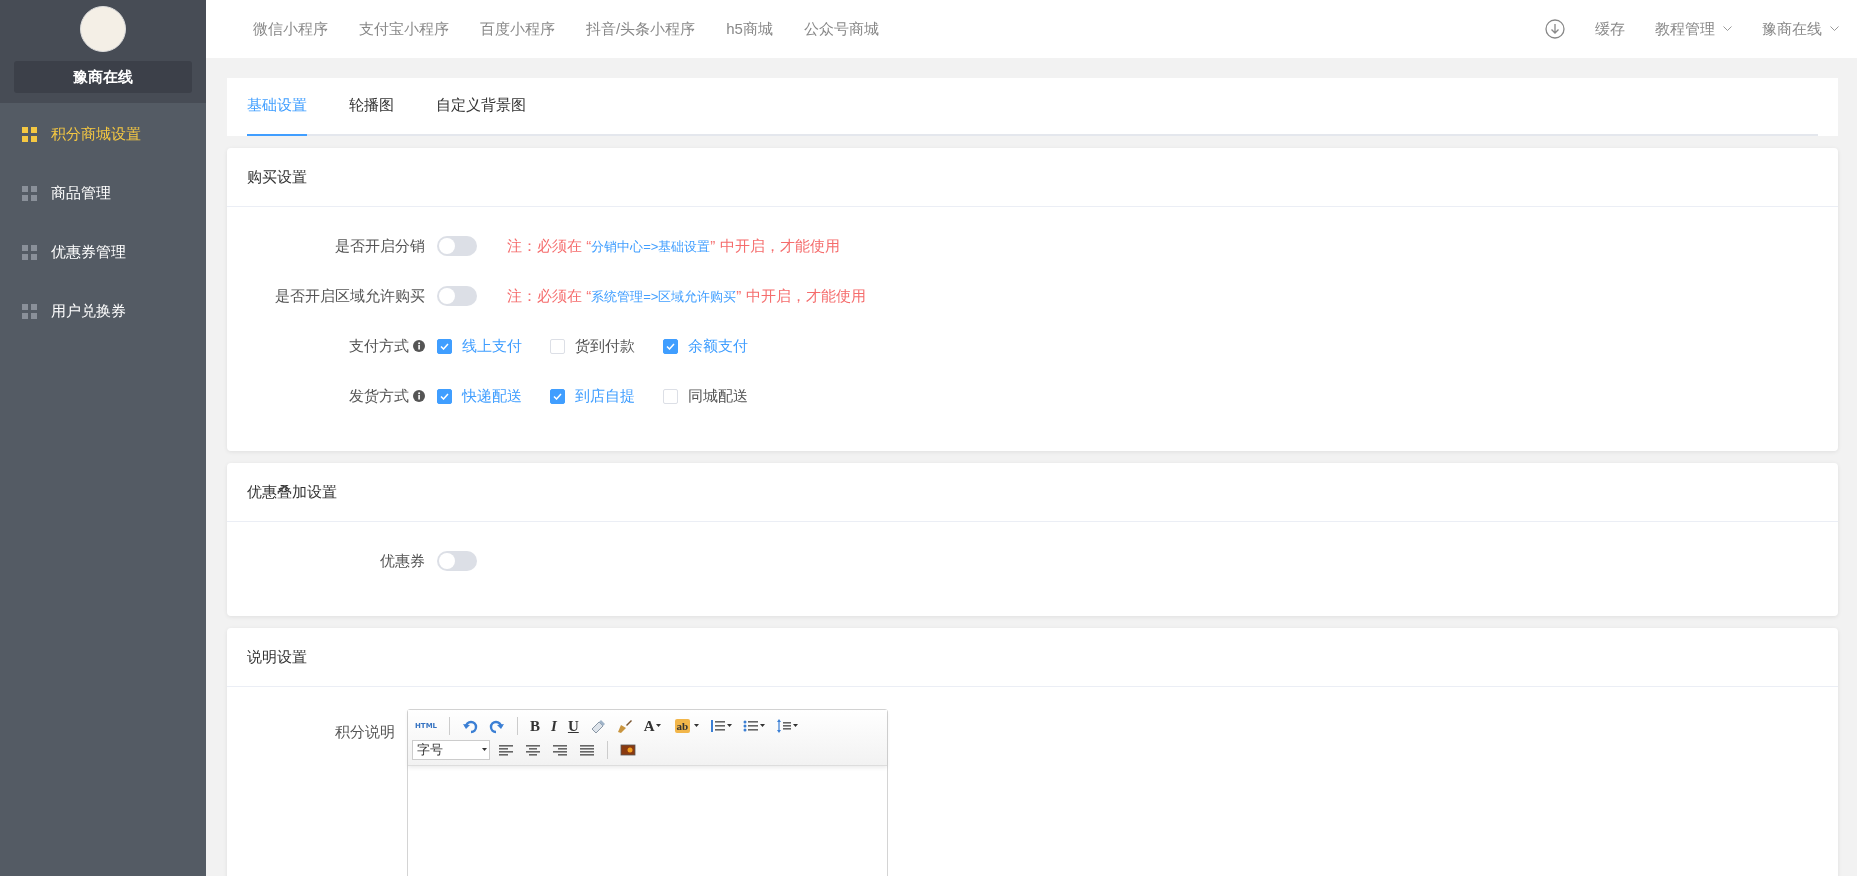  What do you see at coordinates (685, 726) in the screenshot?
I see `highlight-button: ab` at bounding box center [685, 726].